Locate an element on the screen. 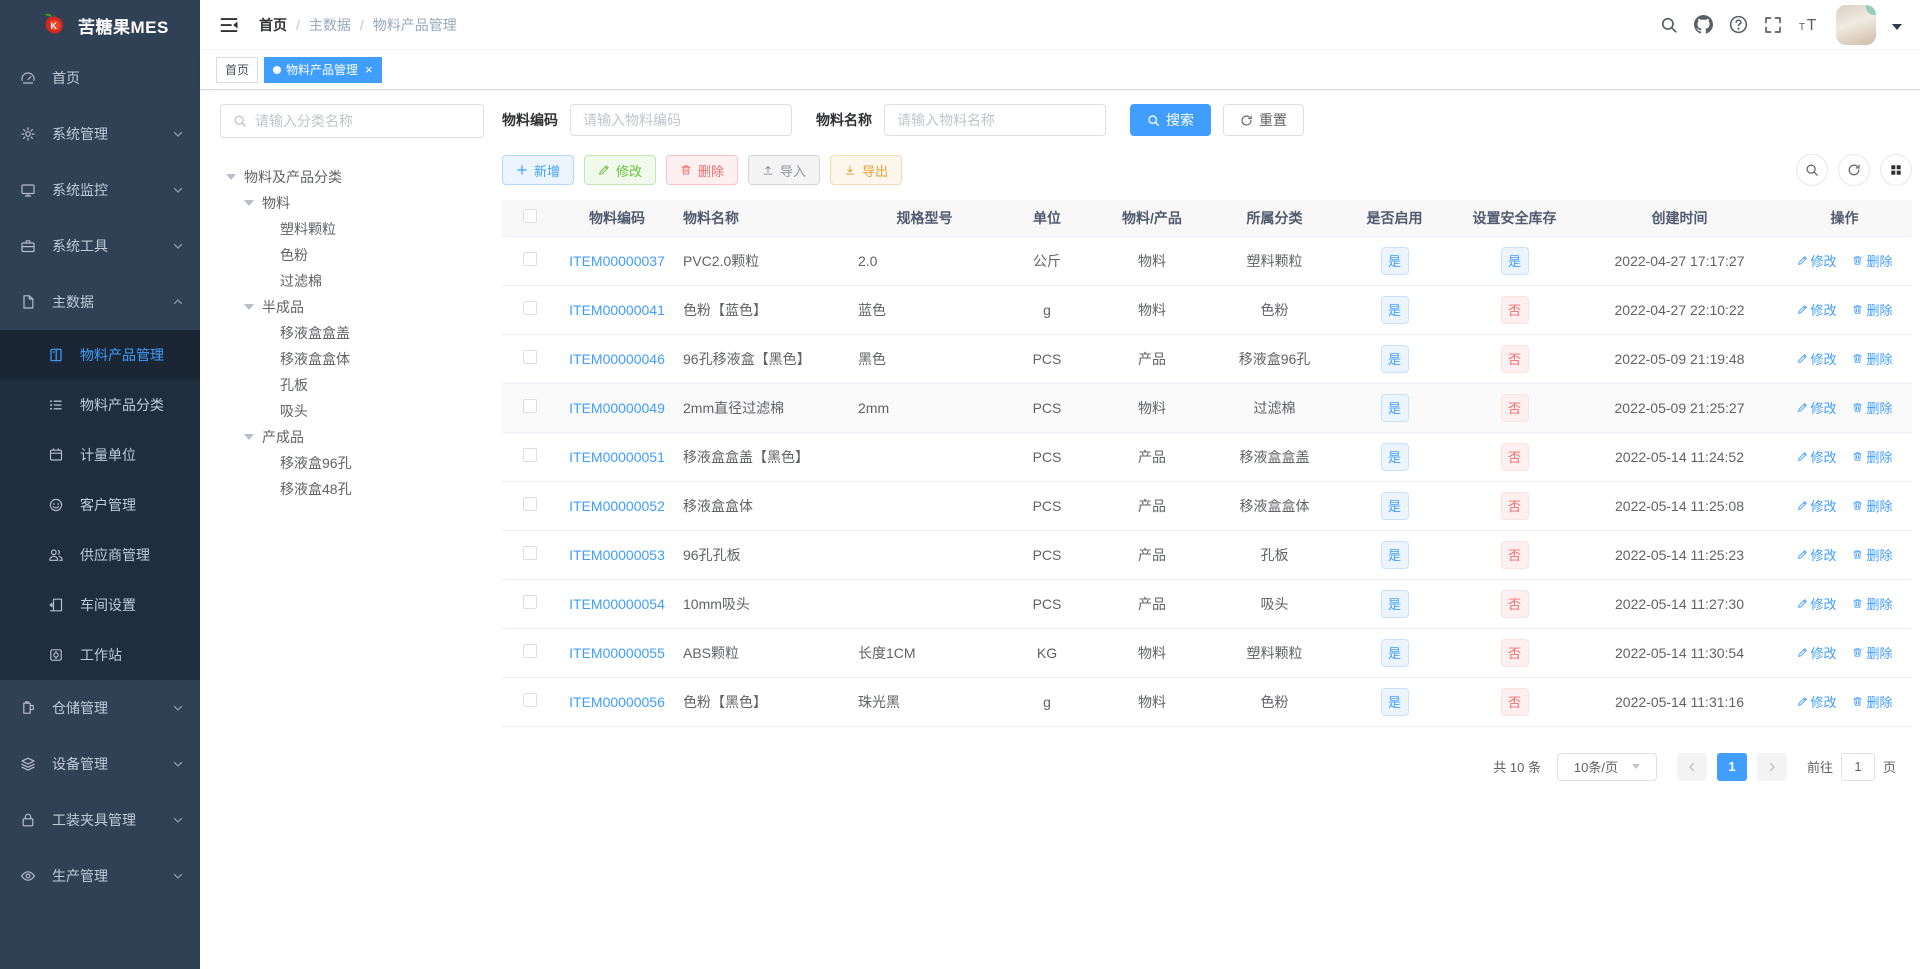 This screenshot has height=969, width=1920. help-icon is located at coordinates (1738, 24).